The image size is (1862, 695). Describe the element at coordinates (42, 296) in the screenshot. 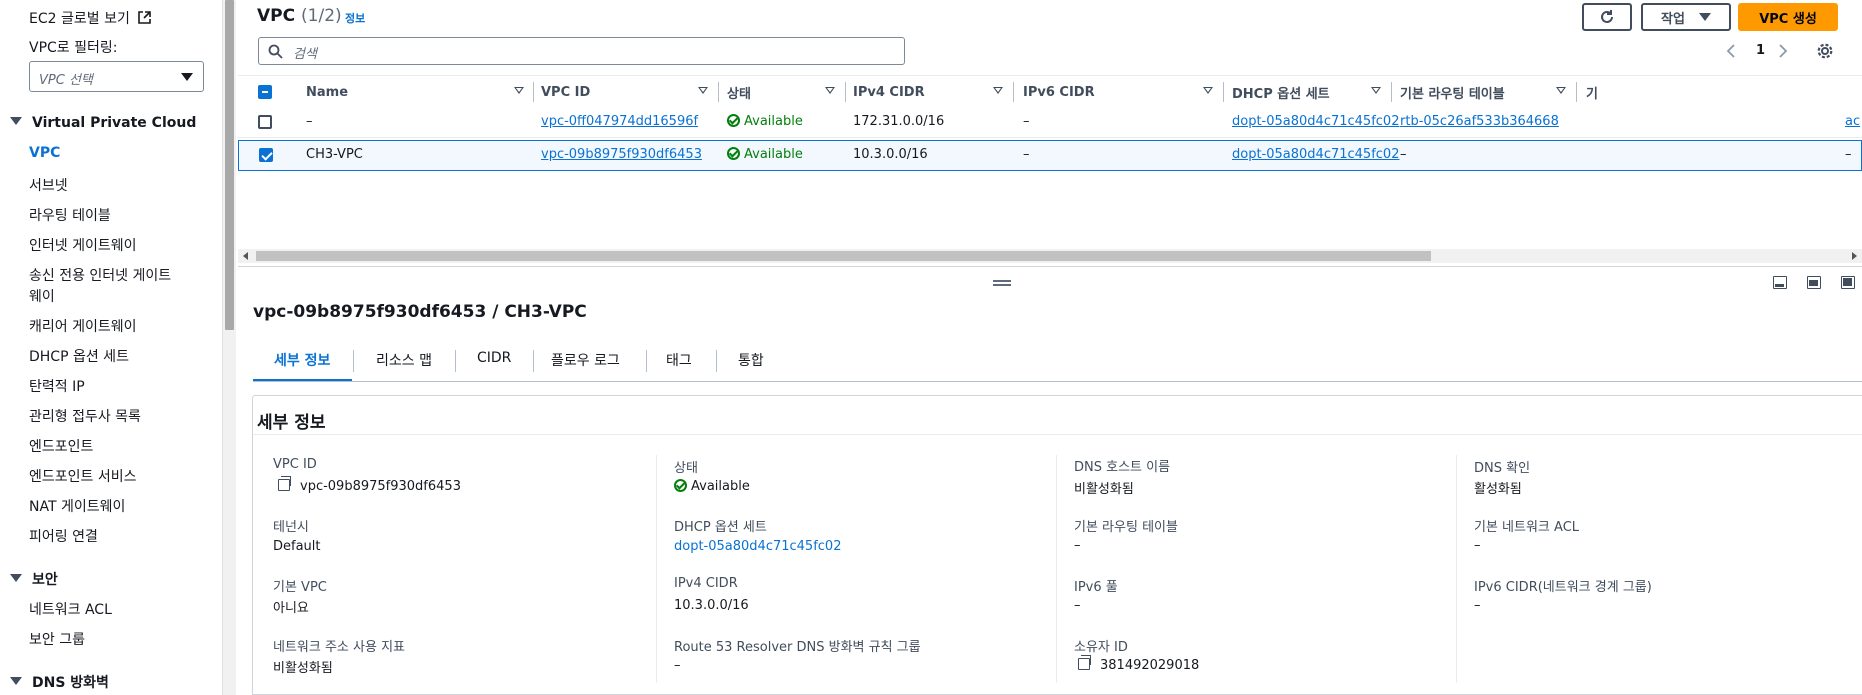

I see `sidebar-item-egress-only-igw-cont: 웨이` at that location.